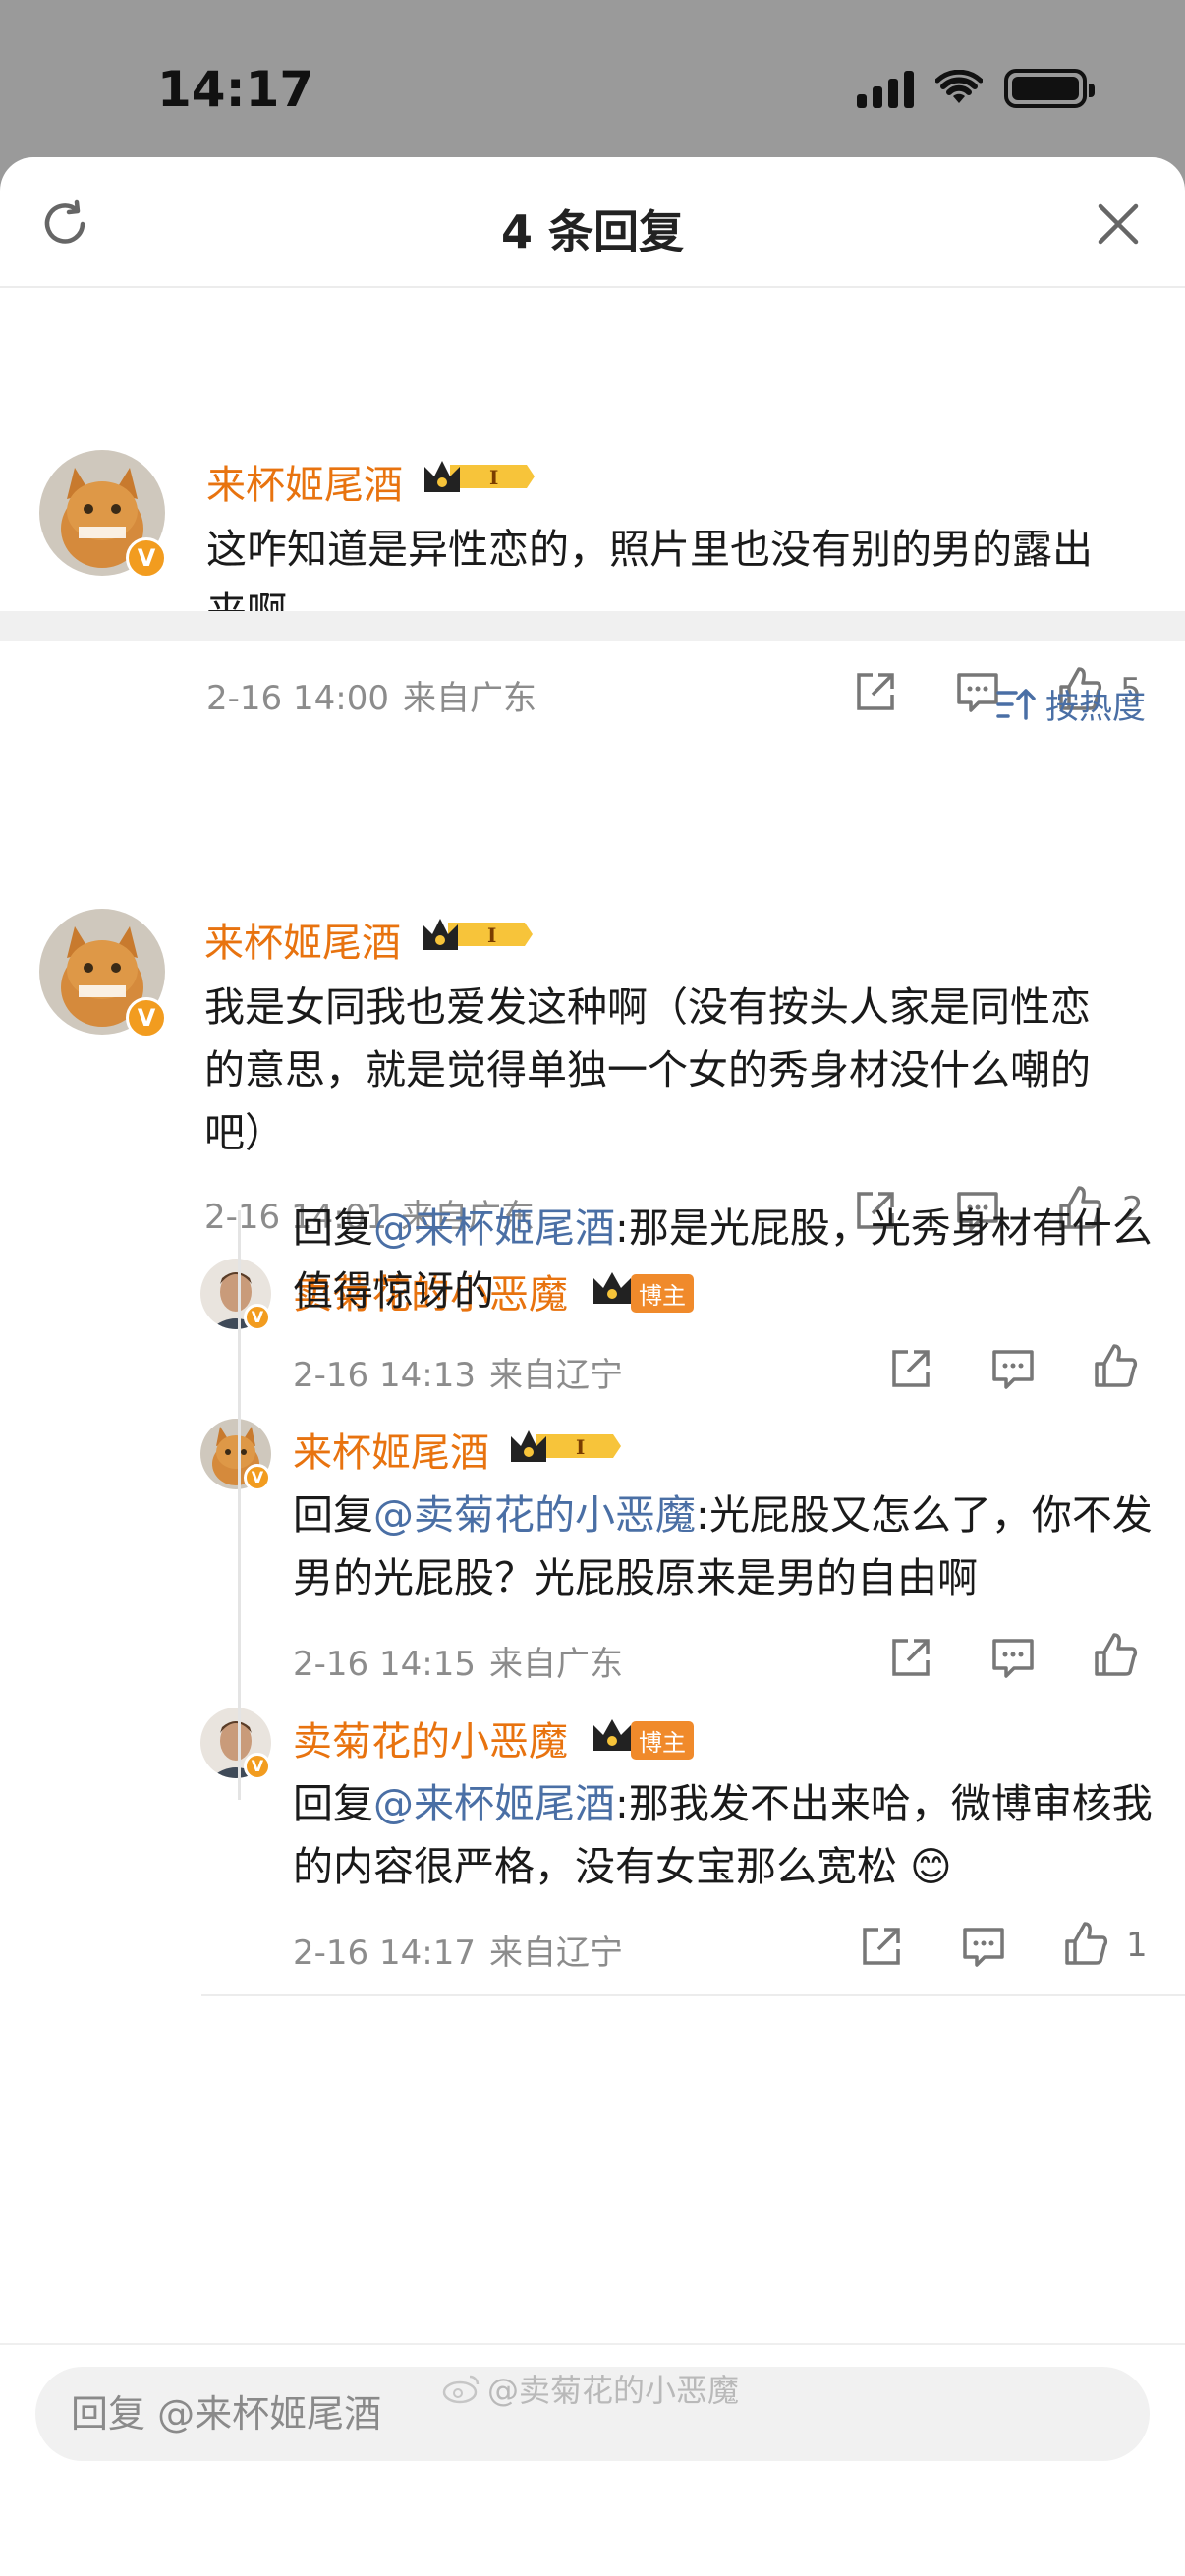 The image size is (1185, 2576). Describe the element at coordinates (384, 1664) in the screenshot. I see `reply-date: 2-16 14:15` at that location.